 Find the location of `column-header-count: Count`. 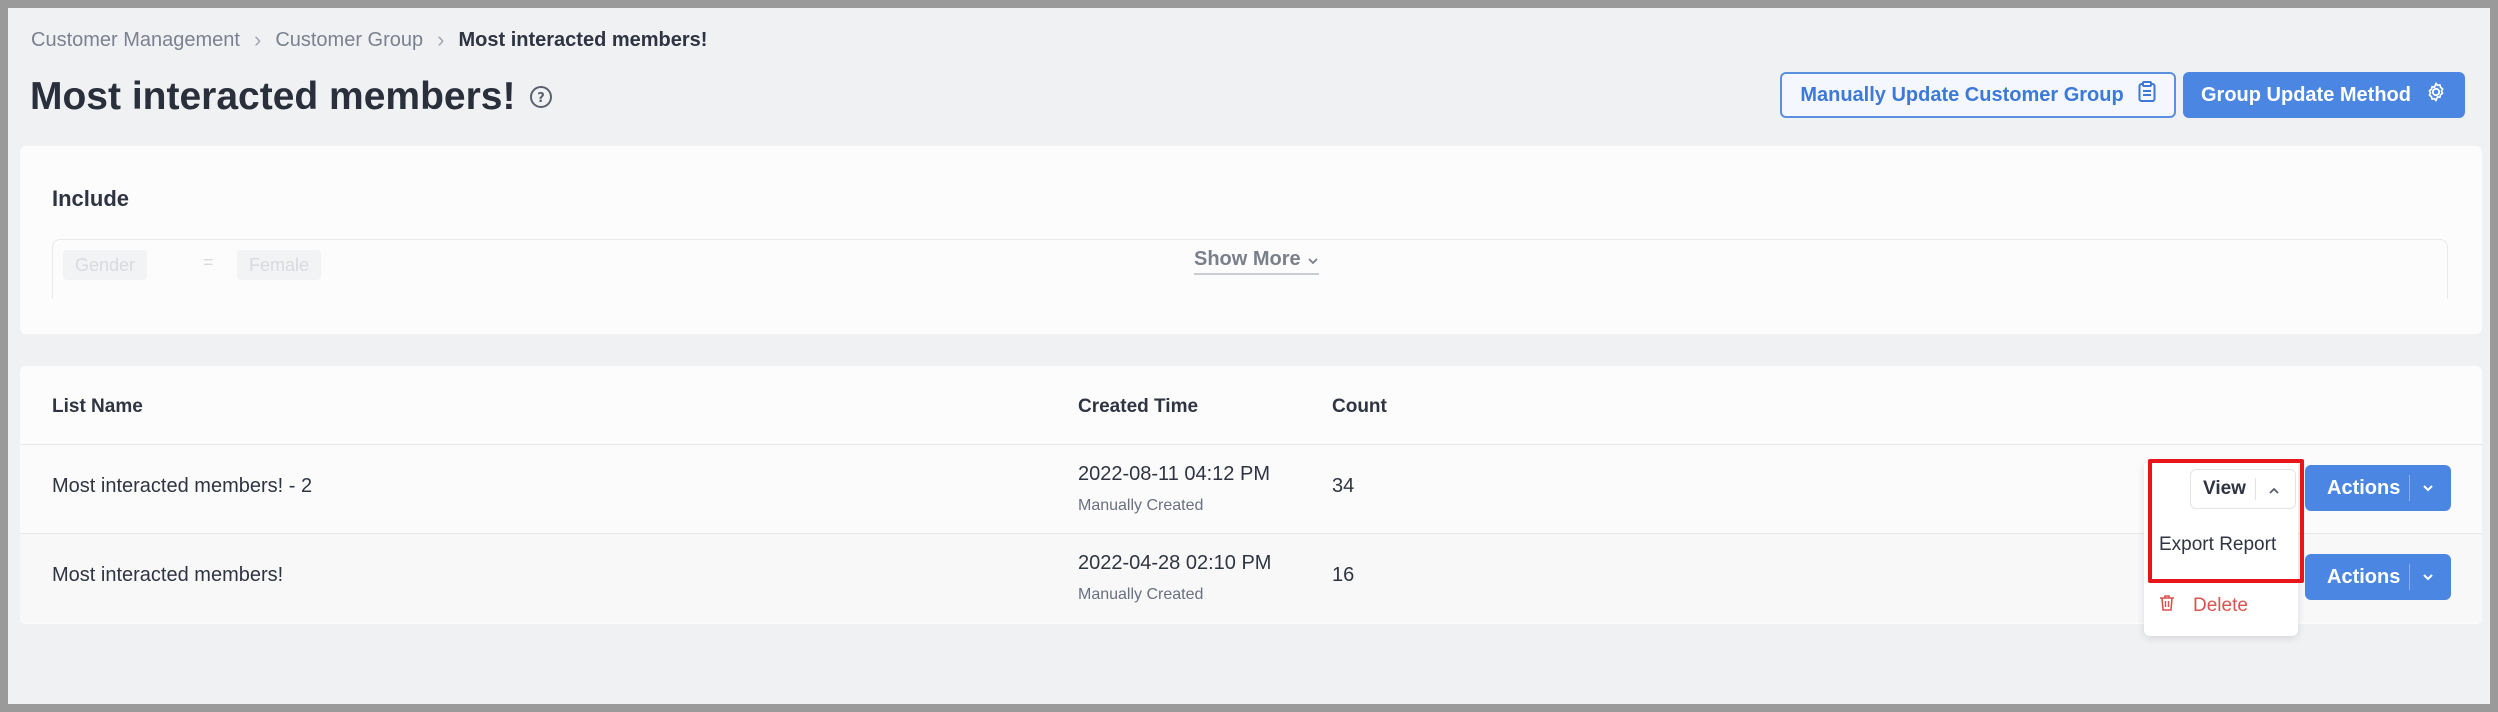

column-header-count: Count is located at coordinates (1359, 406).